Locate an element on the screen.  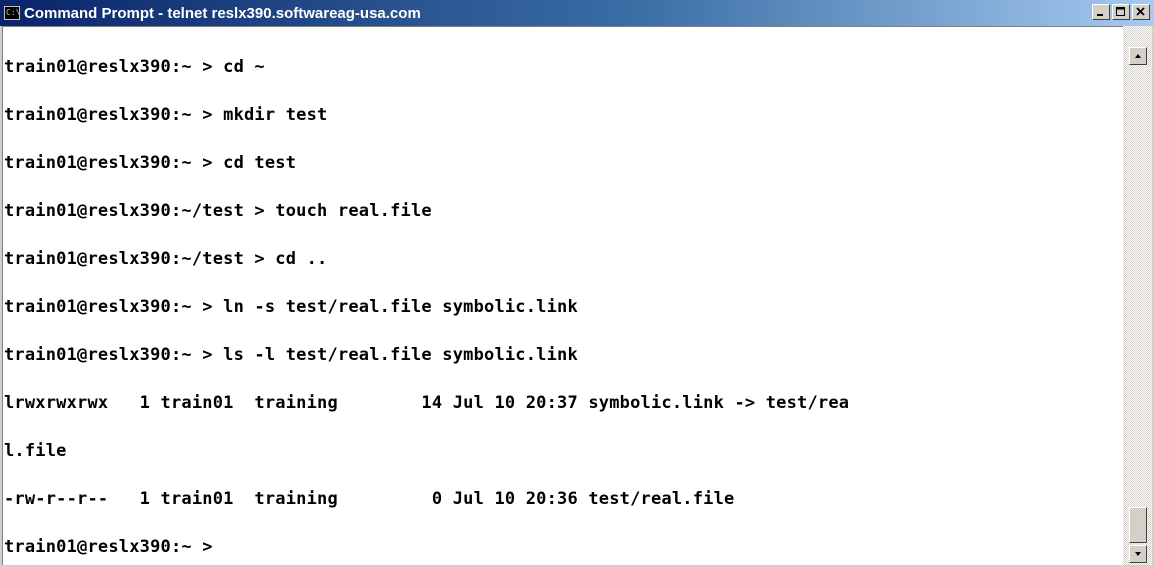
close-icon is located at coordinates (1140, 11).